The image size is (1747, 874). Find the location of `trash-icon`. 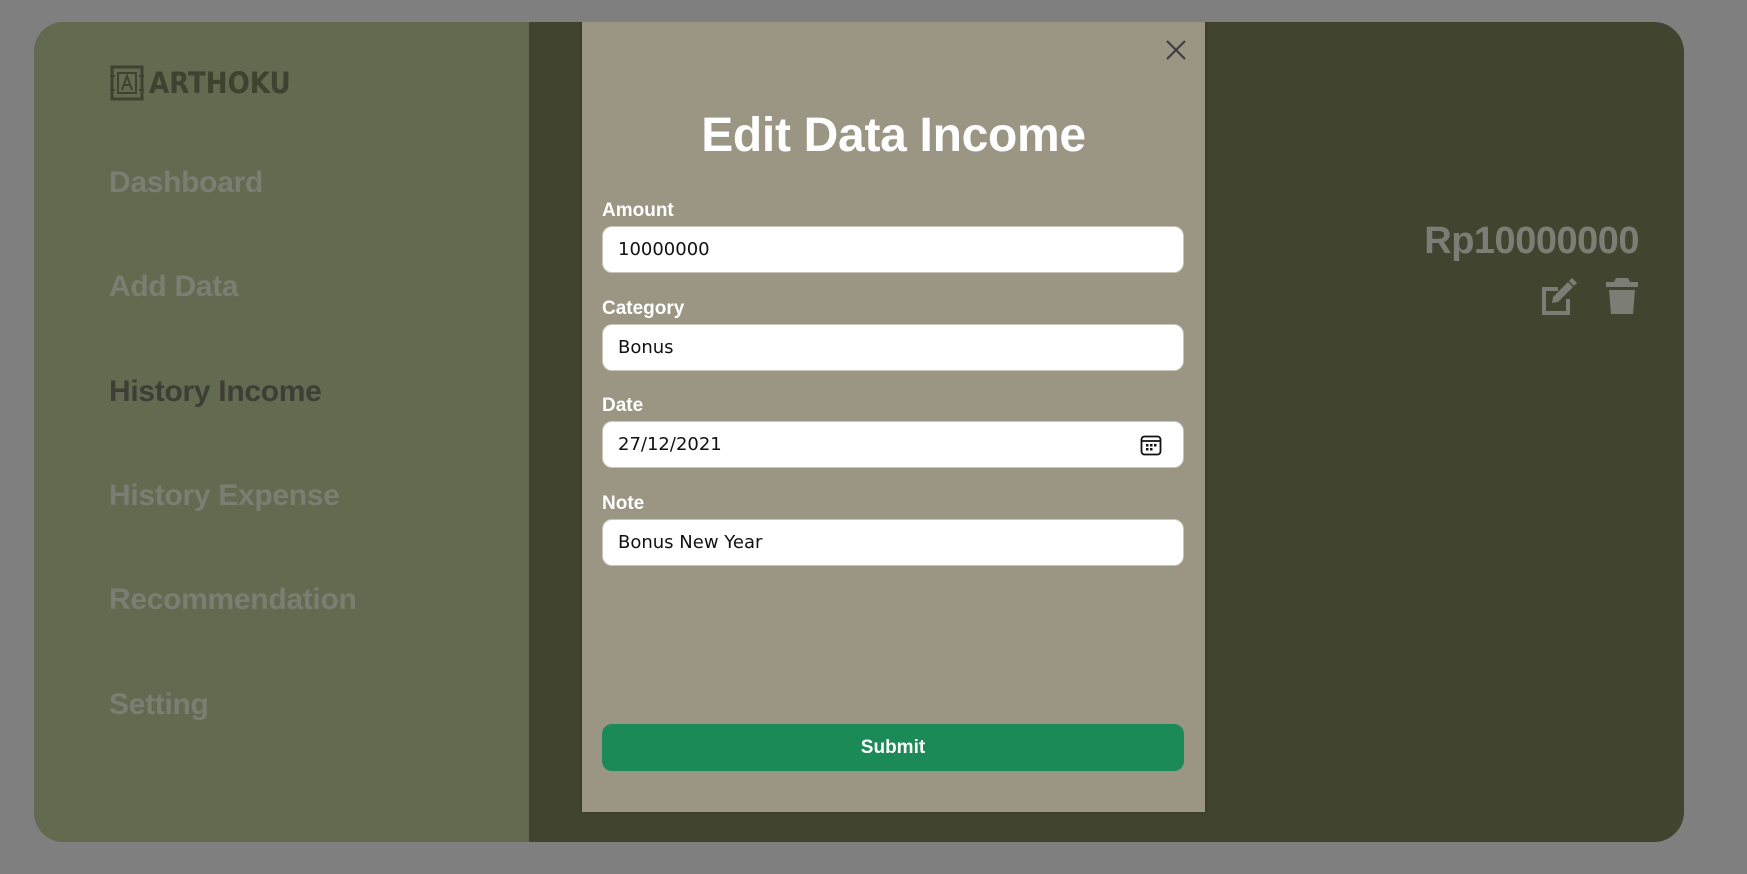

trash-icon is located at coordinates (1622, 296).